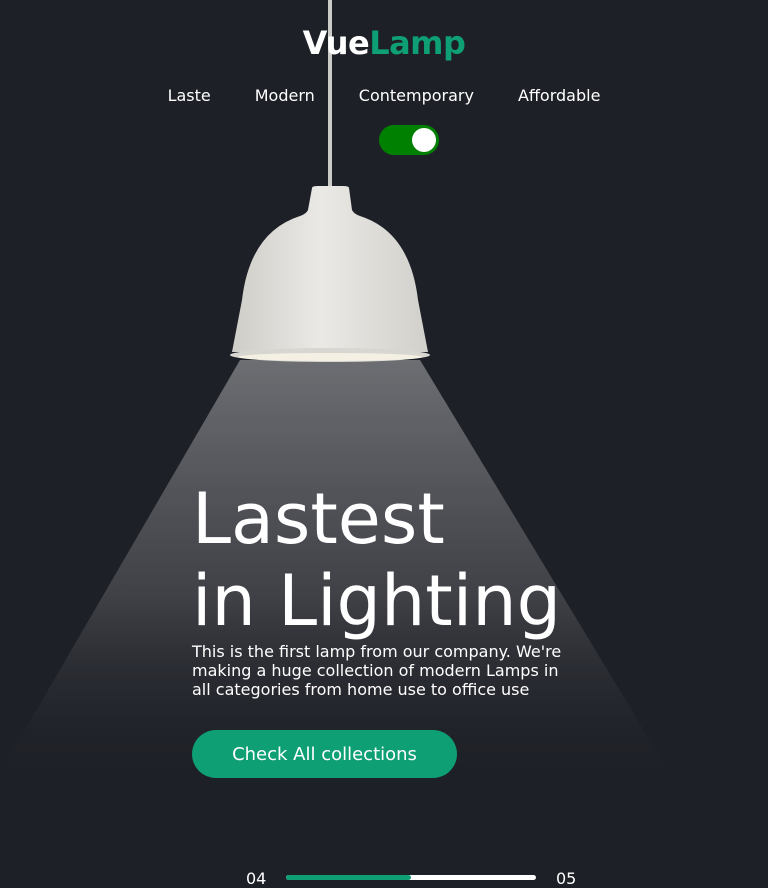 Image resolution: width=768 pixels, height=888 pixels. What do you see at coordinates (324, 754) in the screenshot?
I see `check-collections-button: Check All collections` at bounding box center [324, 754].